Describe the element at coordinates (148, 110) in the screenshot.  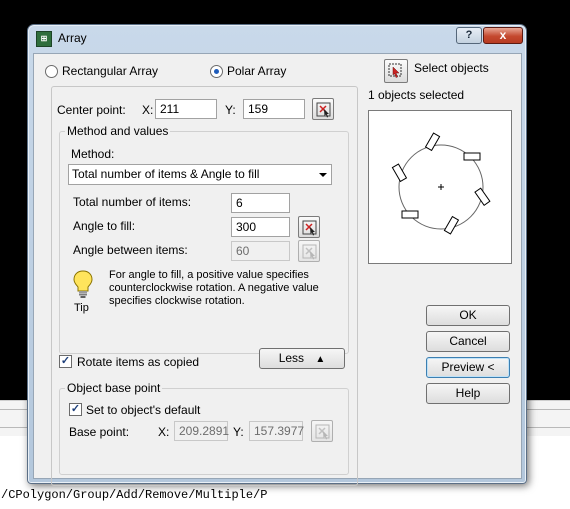
I see `center-x-label: X:` at that location.